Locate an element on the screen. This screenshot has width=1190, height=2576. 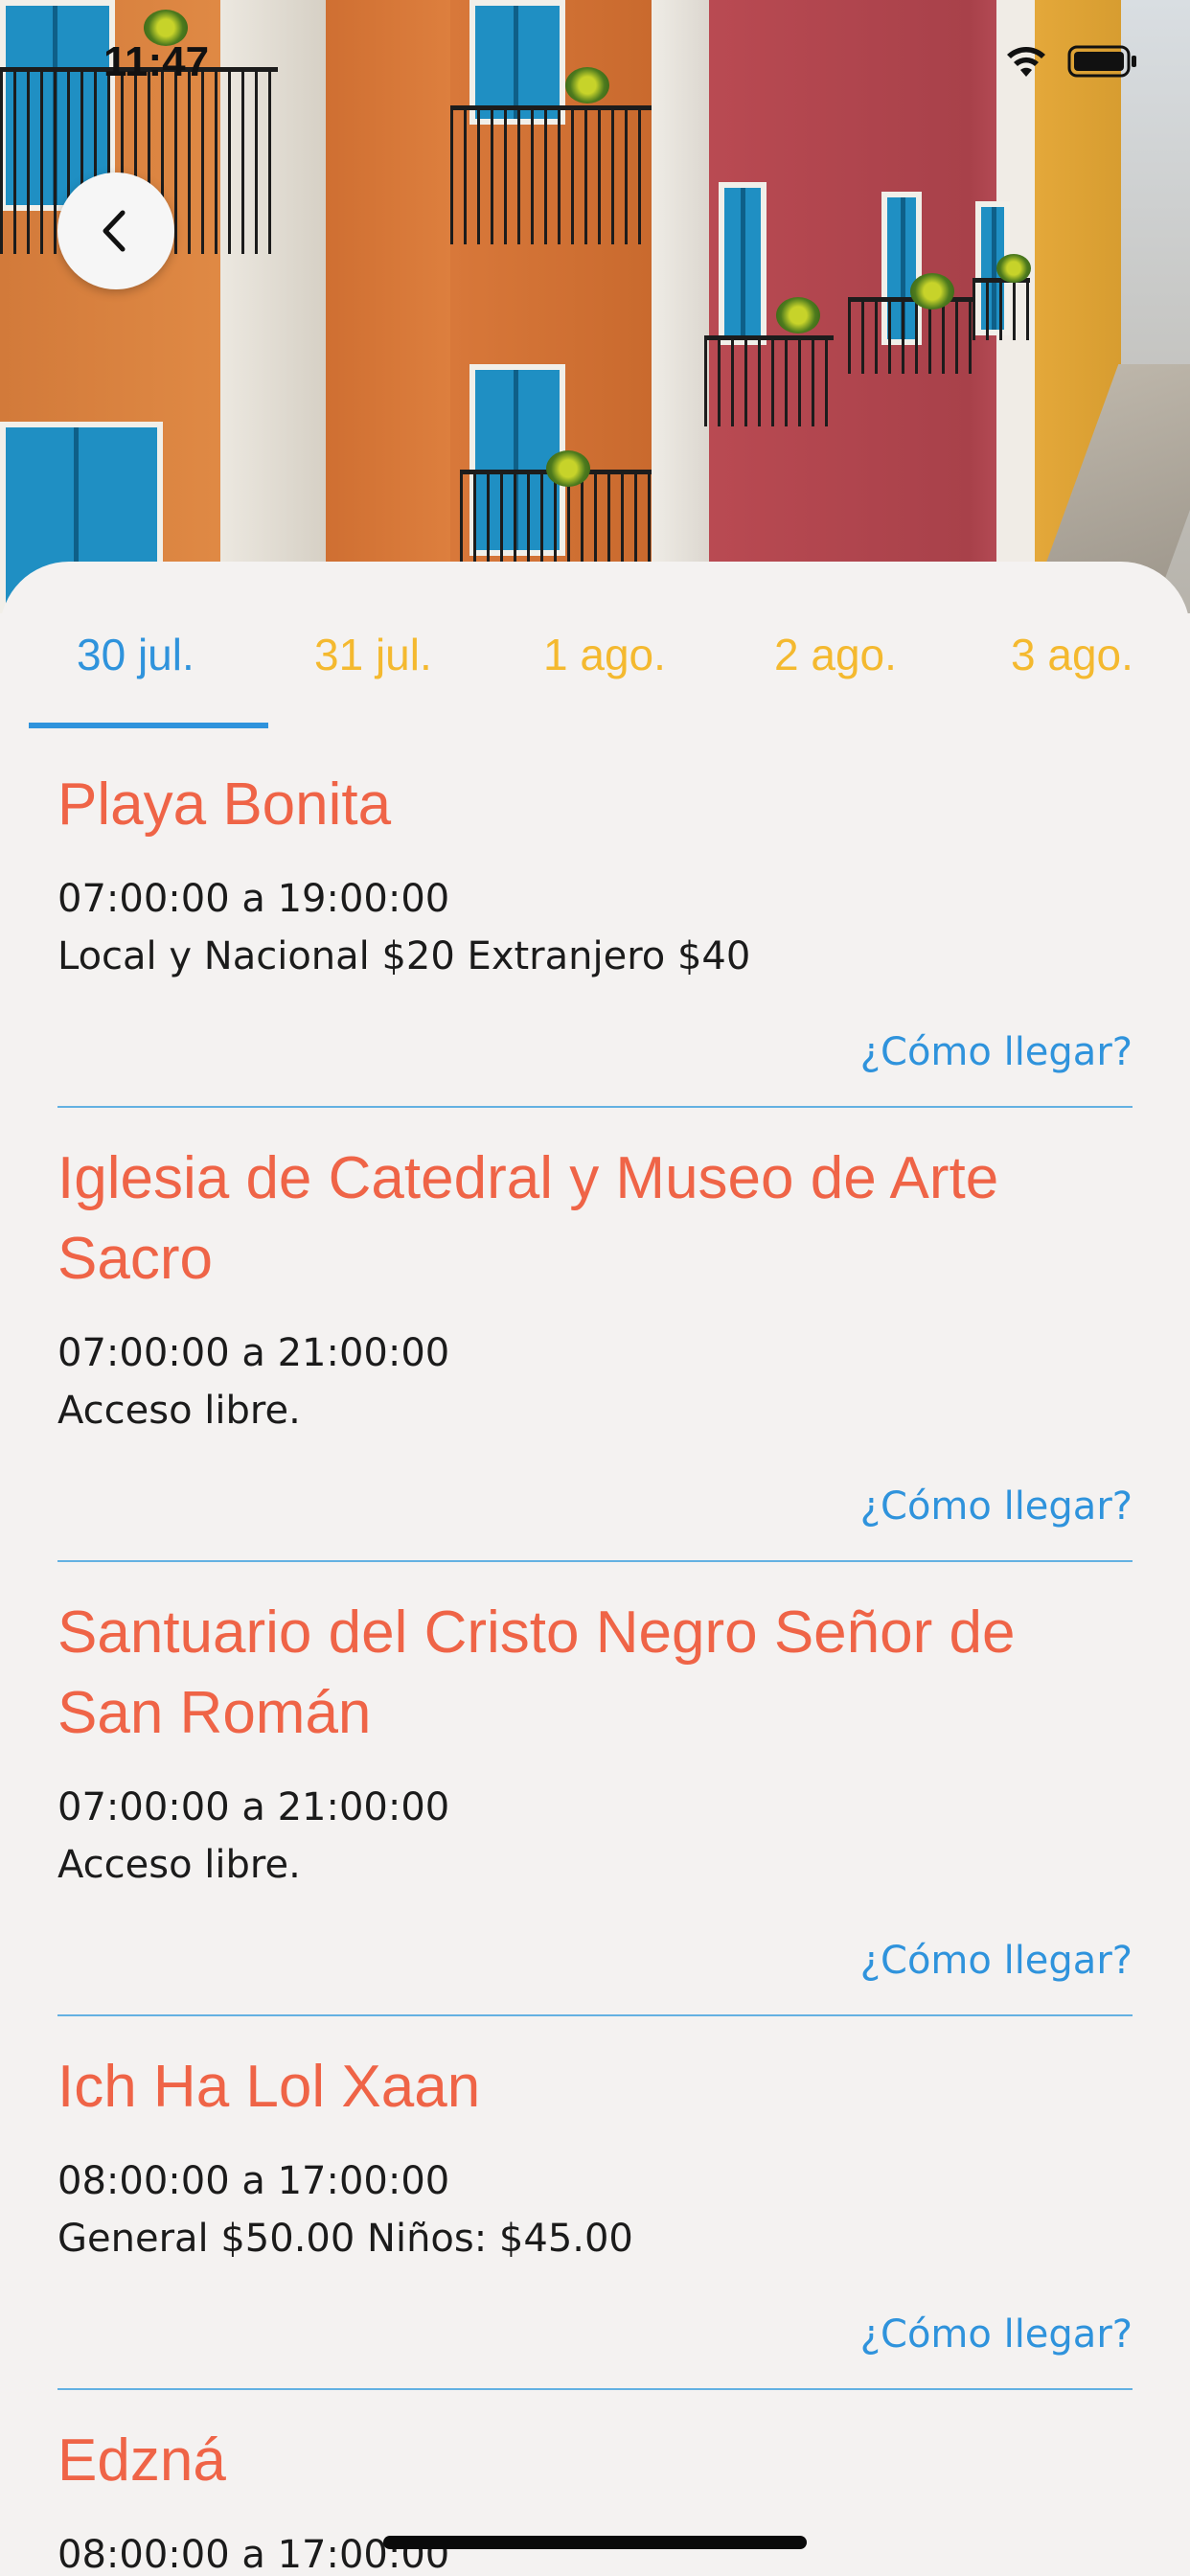
place-hours: 07:00:00 a 19:00:00 is located at coordinates (254, 899).